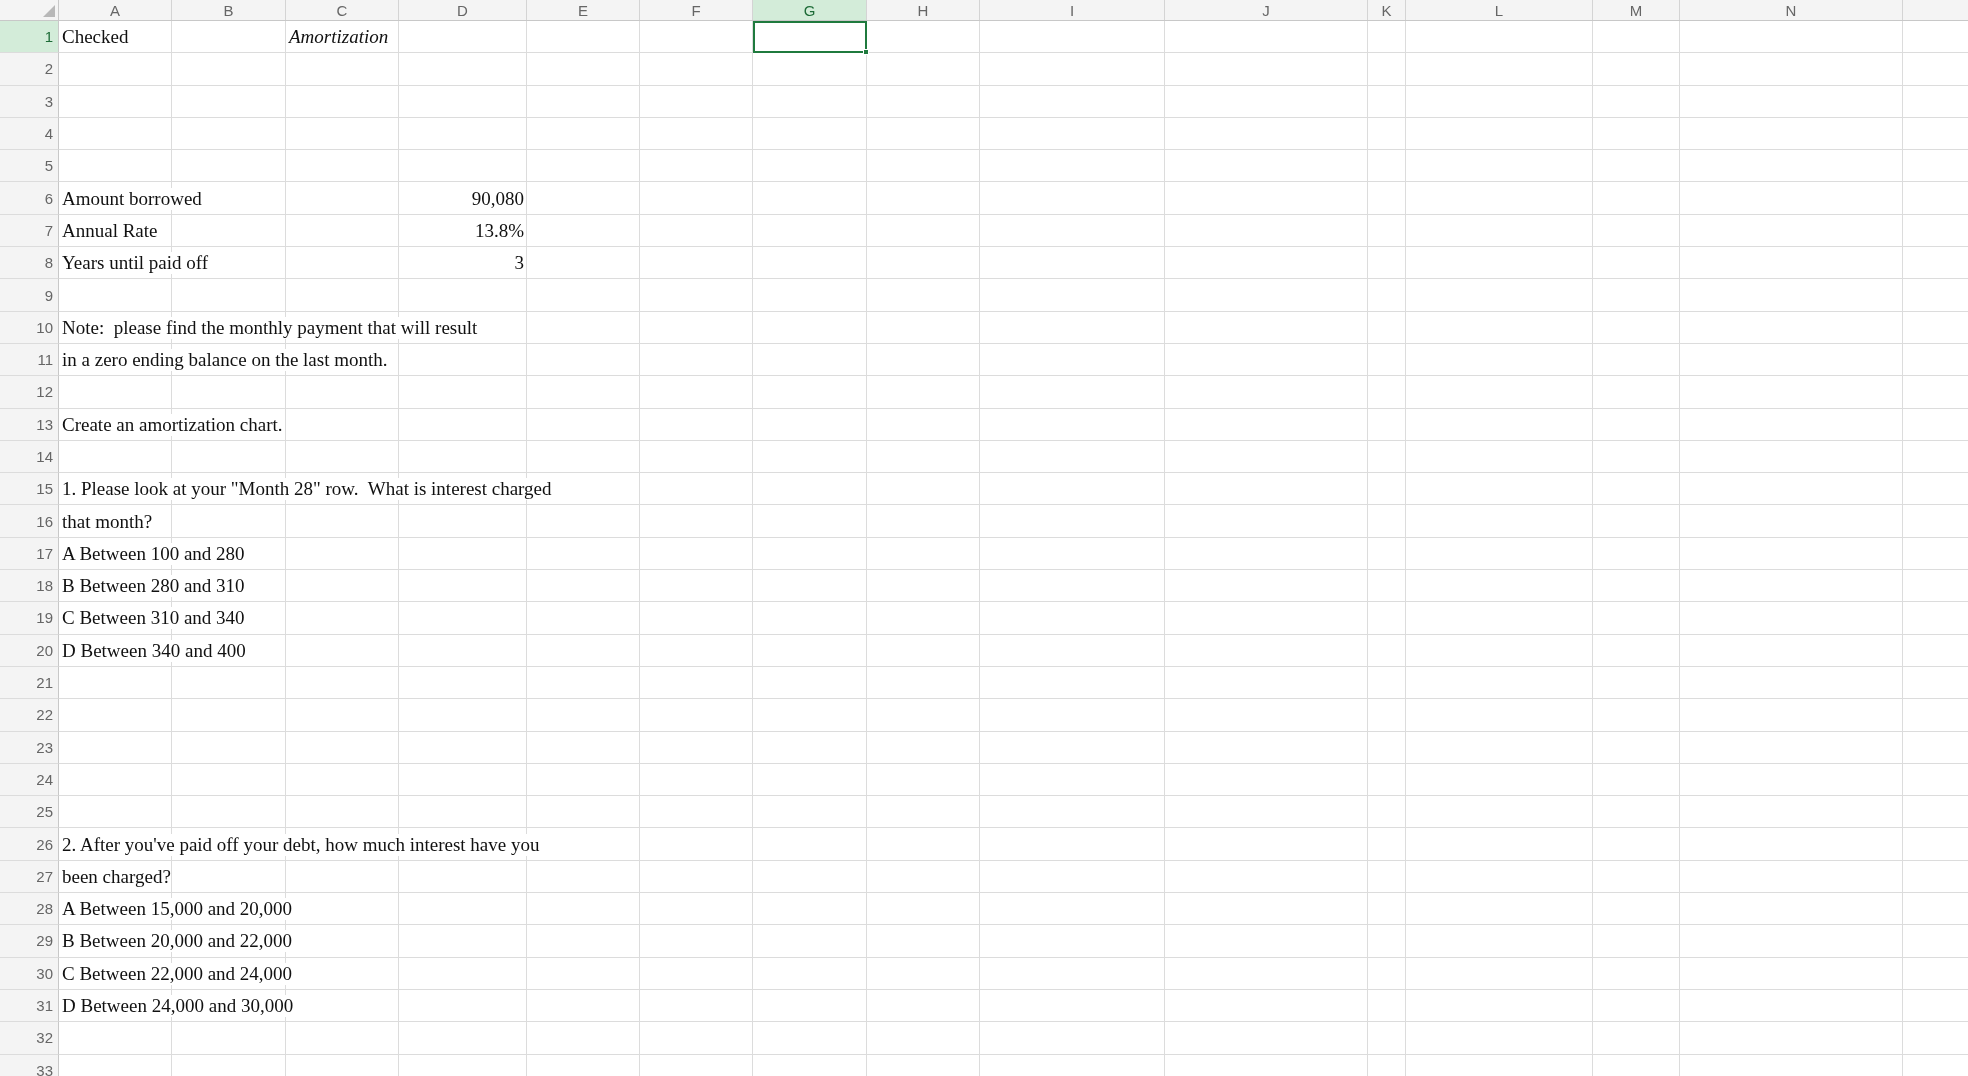  I want to click on row-number: 5, so click(29, 166).